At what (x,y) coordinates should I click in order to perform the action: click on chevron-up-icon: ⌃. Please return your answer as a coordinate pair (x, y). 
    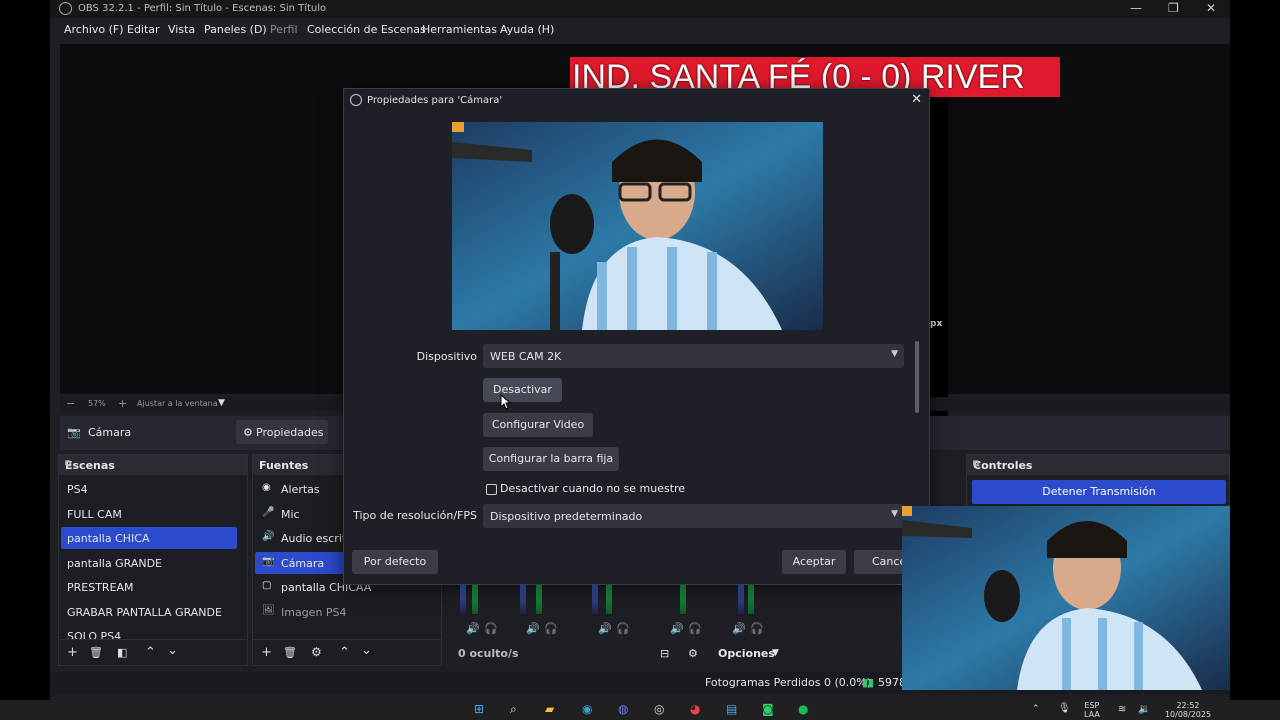
    Looking at the image, I should click on (1036, 709).